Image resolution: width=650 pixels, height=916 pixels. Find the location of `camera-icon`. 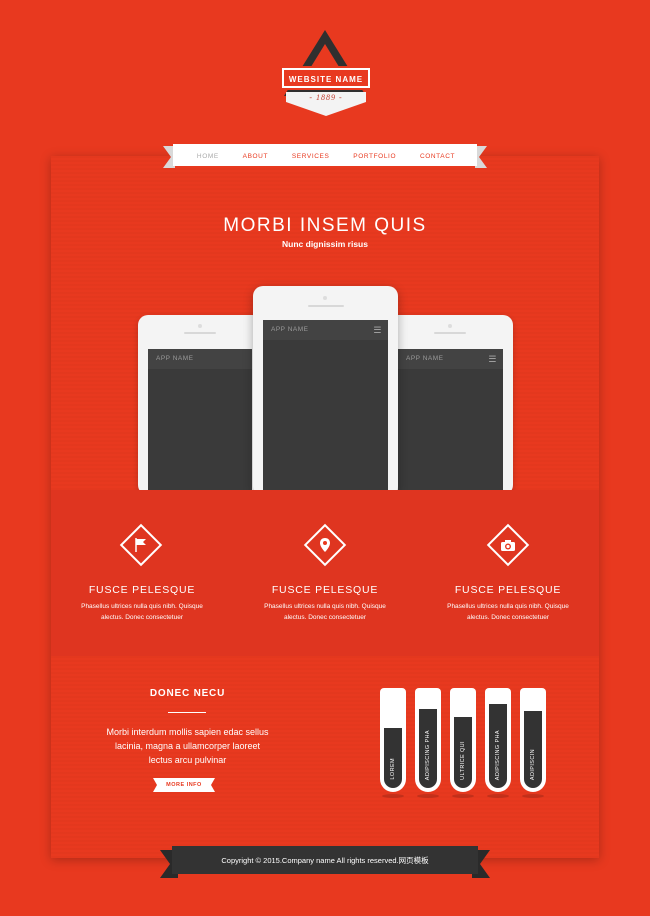

camera-icon is located at coordinates (508, 545).